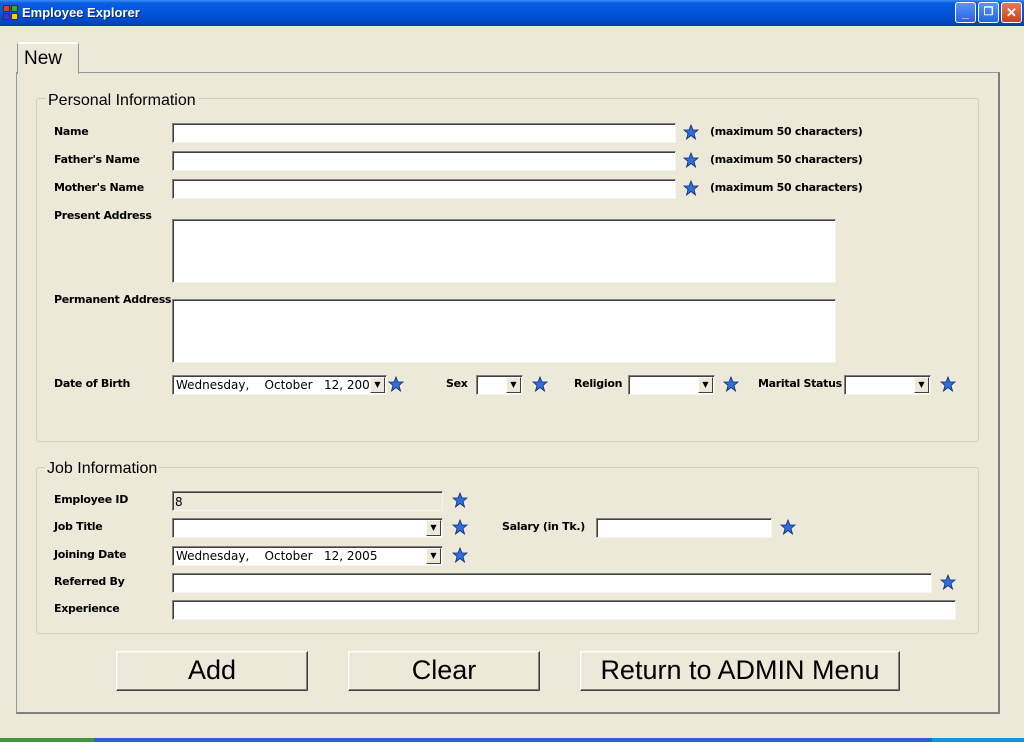 The image size is (1024, 742). I want to click on religion-label: Religion, so click(598, 383).